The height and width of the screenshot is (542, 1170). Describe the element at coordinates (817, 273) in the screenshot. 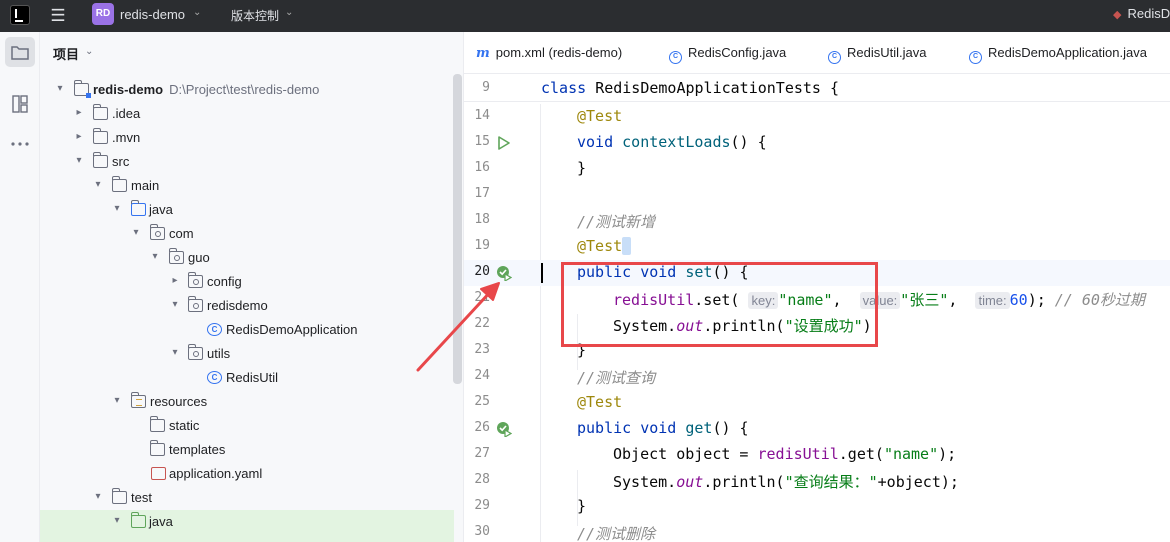

I see `code-line-current: 20 public void set() {` at that location.